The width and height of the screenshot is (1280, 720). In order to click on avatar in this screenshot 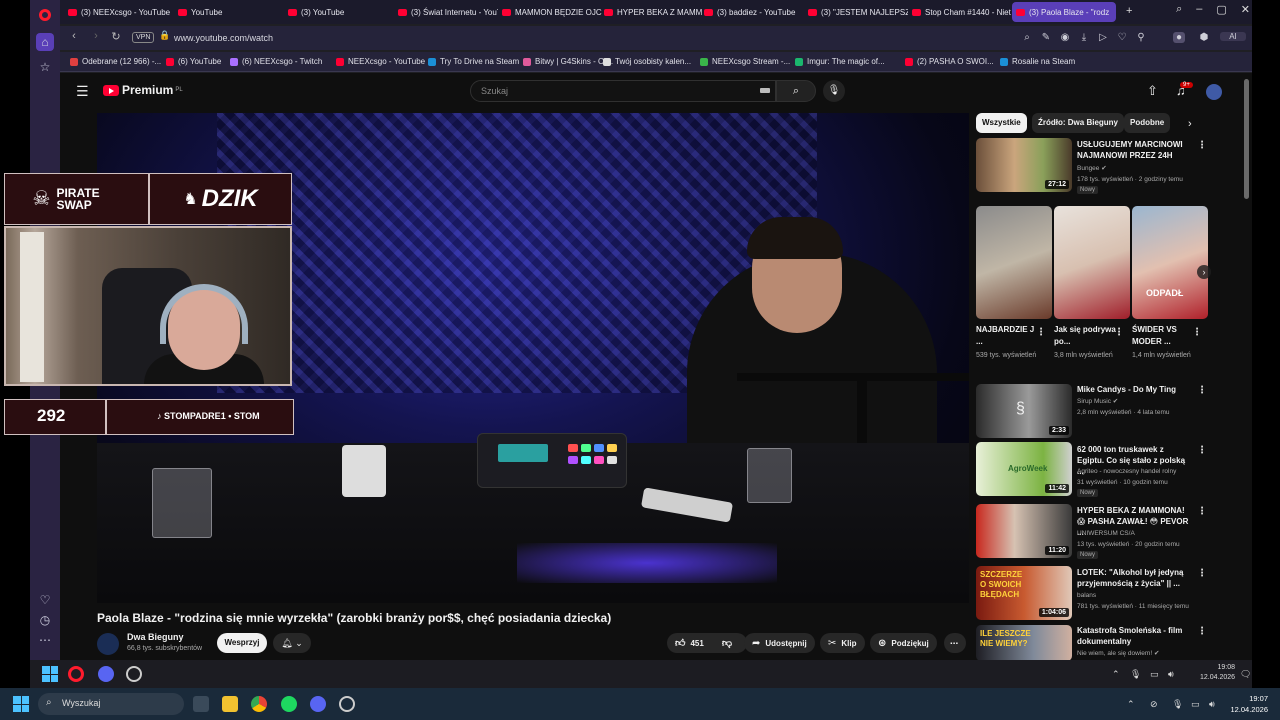, I will do `click(1214, 92)`.